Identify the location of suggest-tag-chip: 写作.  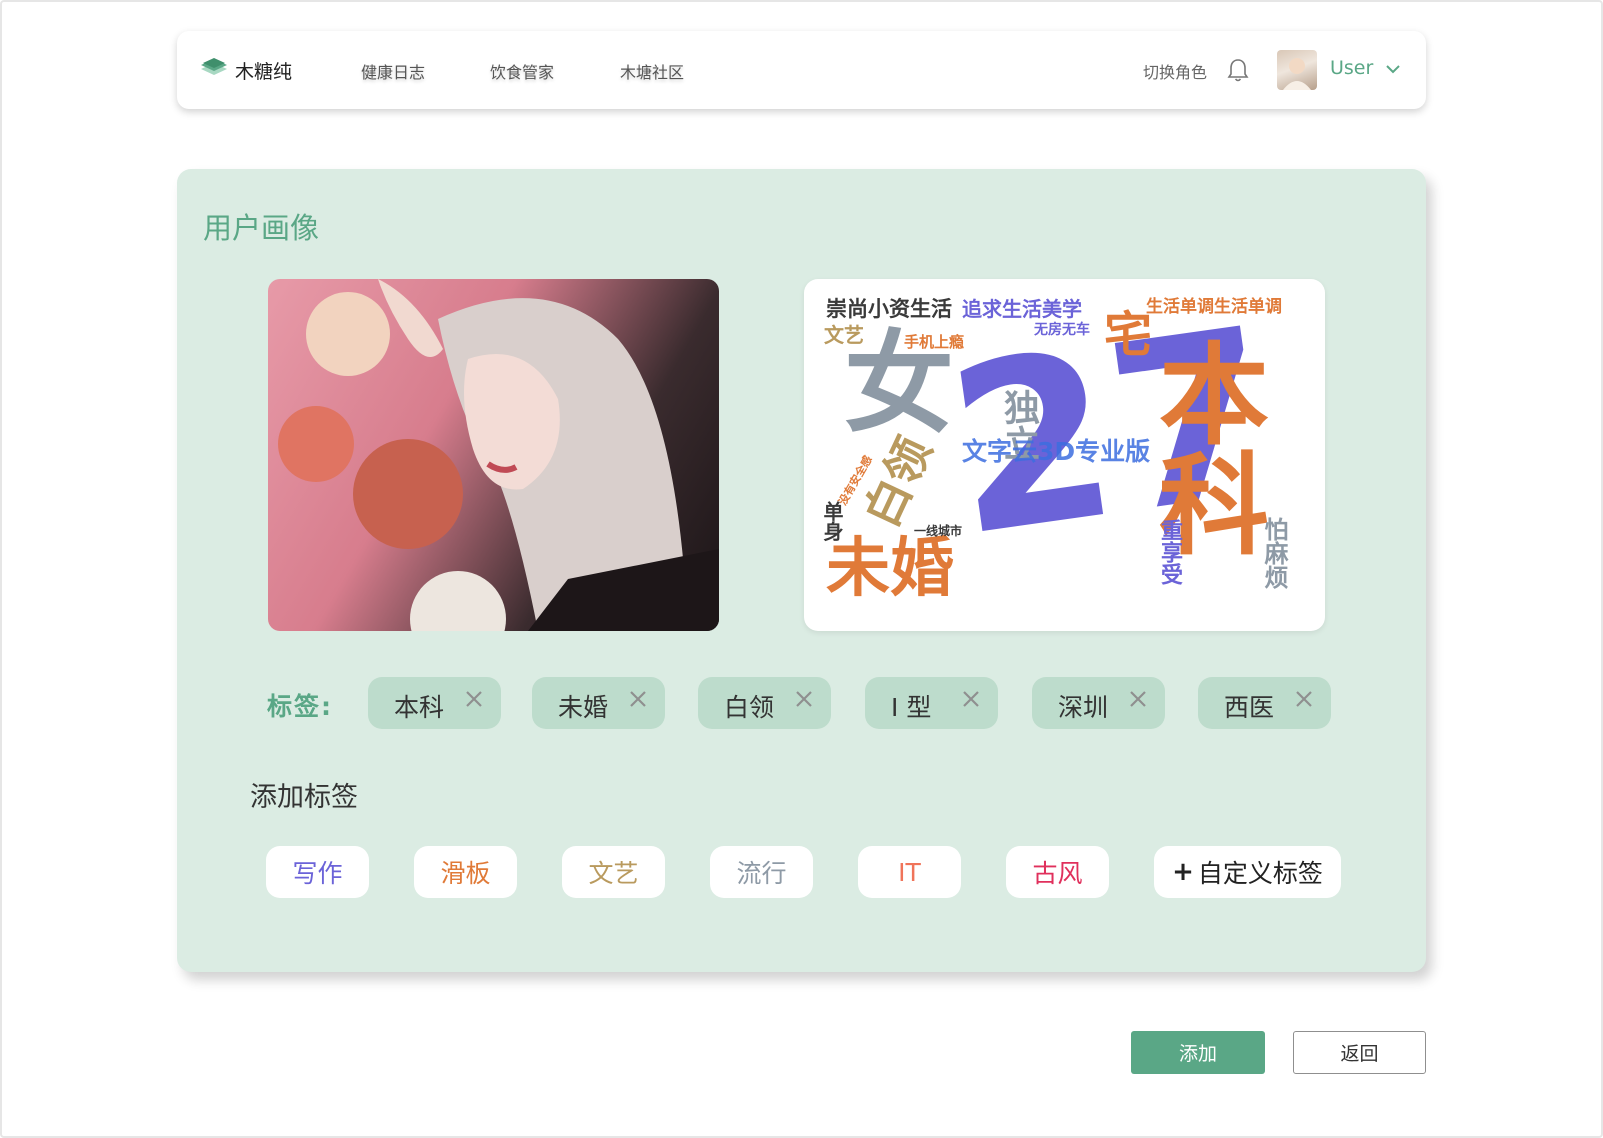
(317, 872).